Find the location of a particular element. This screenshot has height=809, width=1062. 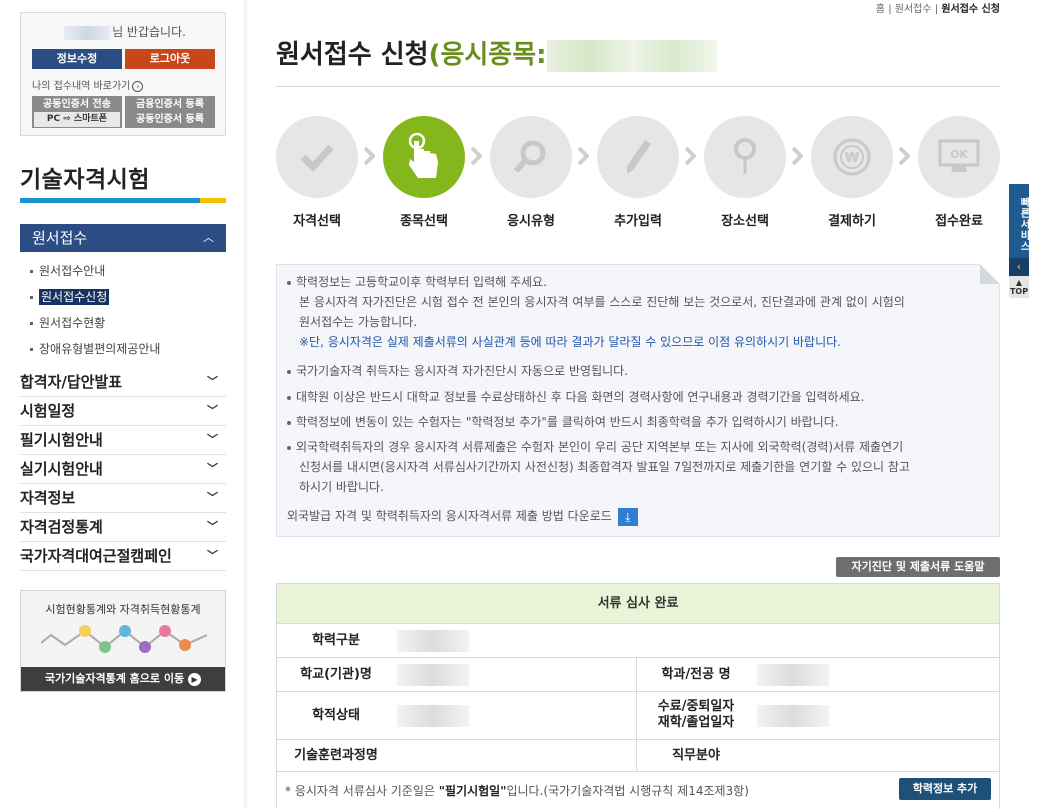

ok-monitor-icon: OK is located at coordinates (959, 157).